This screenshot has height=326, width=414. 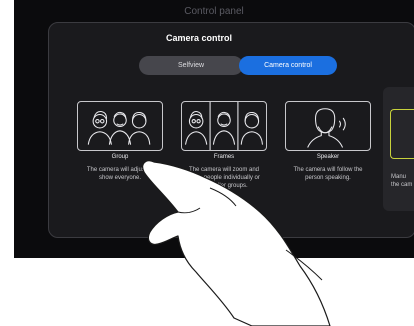 I want to click on modal-title: Camera control, so click(x=199, y=38).